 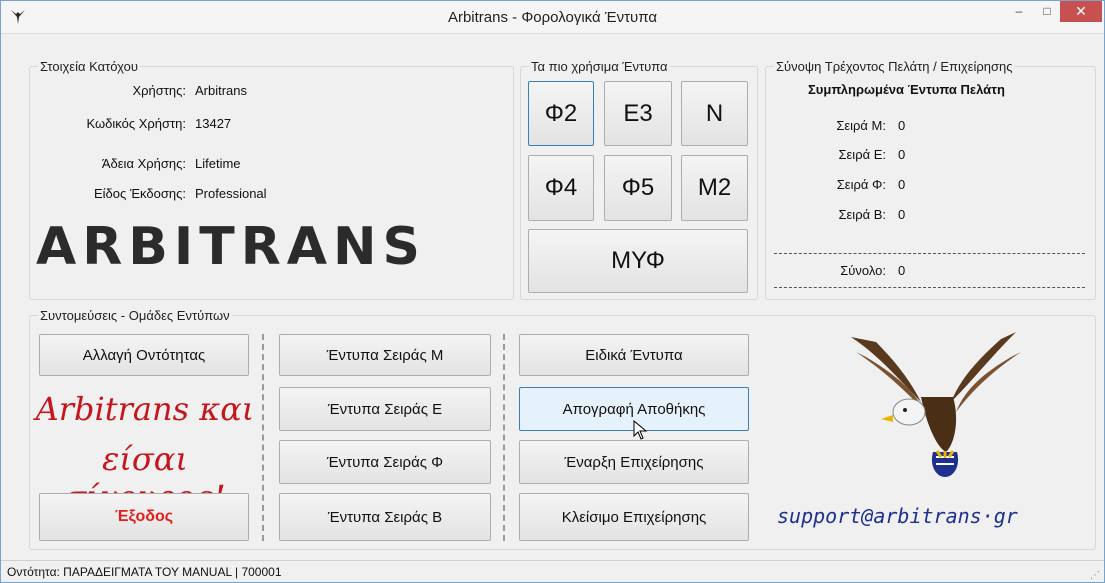 I want to click on user-label: Χρήστης:, so click(x=159, y=90).